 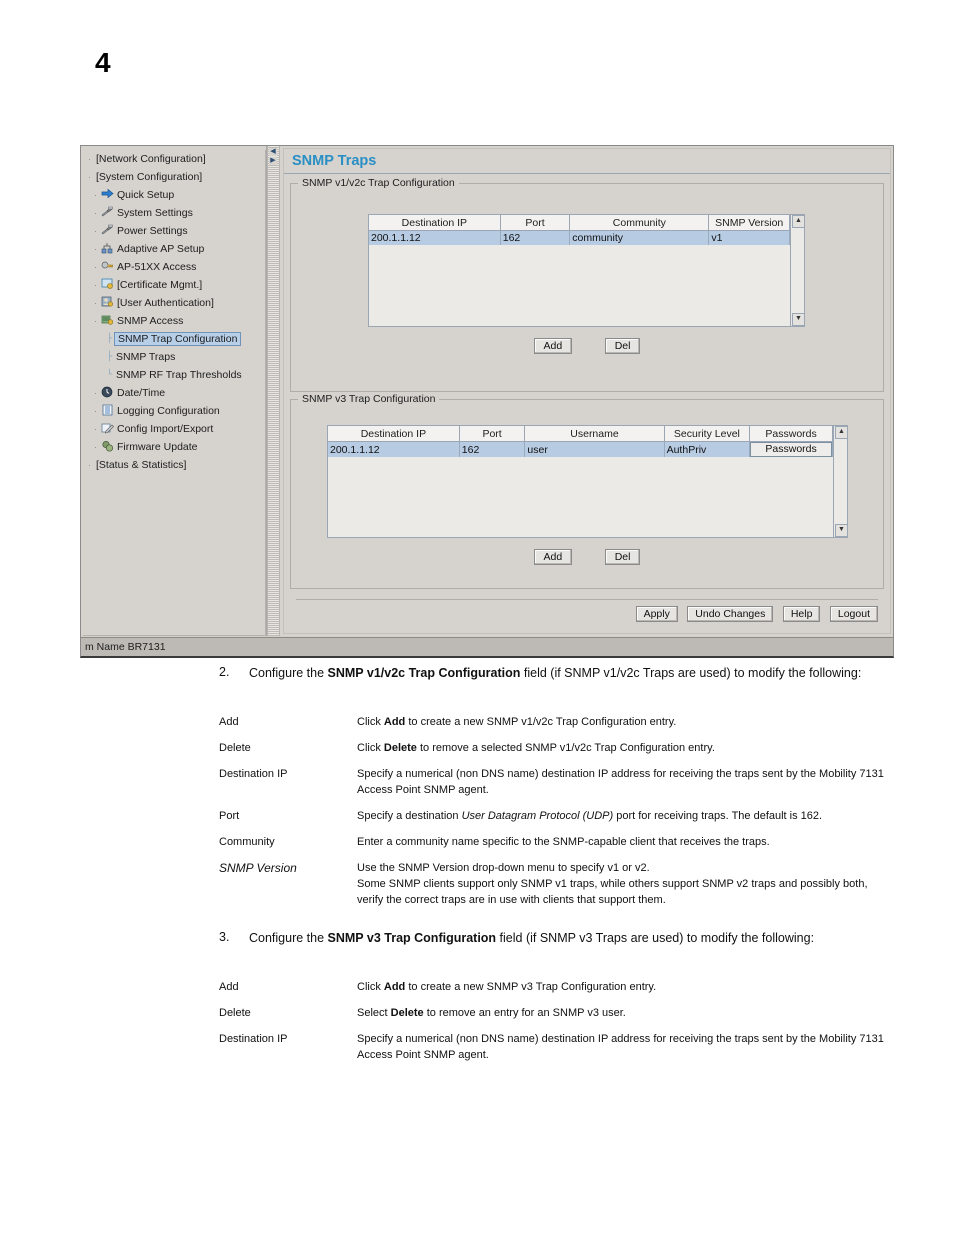 I want to click on sidebar-item-label: [Status & Statistics], so click(x=141, y=465).